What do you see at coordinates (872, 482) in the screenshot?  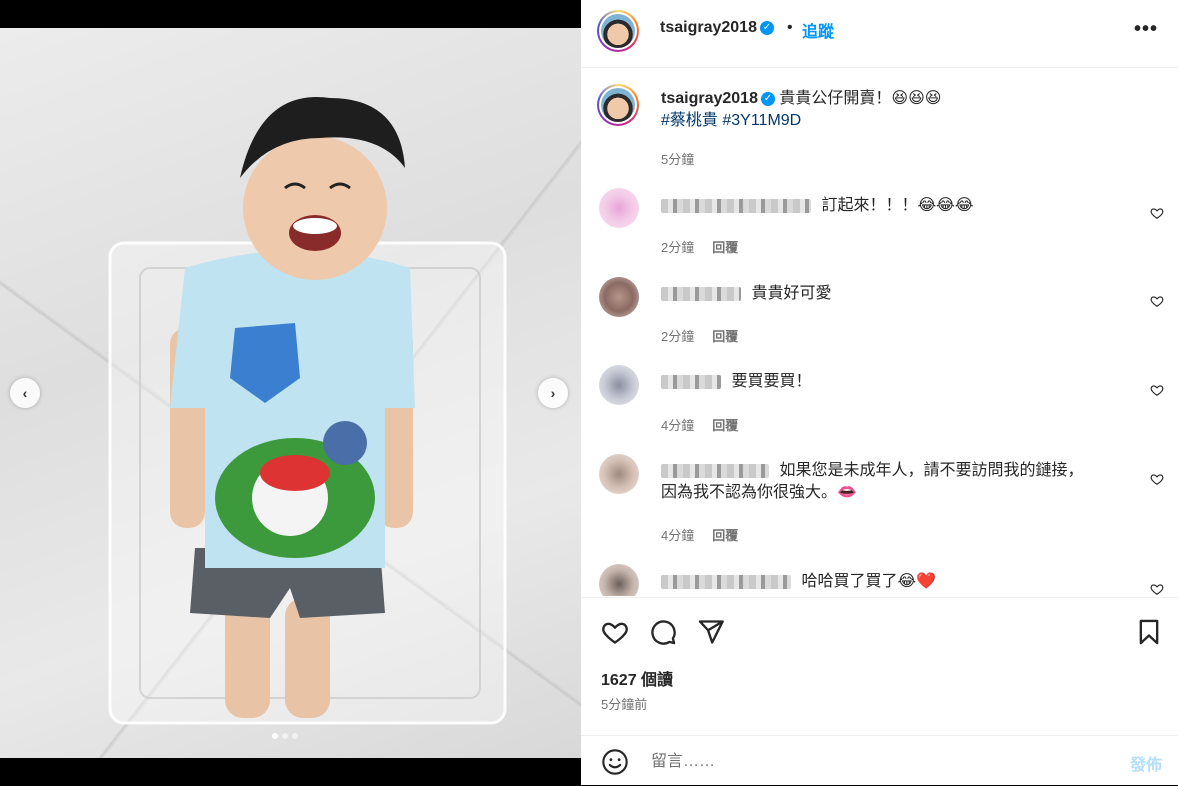 I see `comment-item: 如果您是未成年人，請不要訪問我的鏈接， 因為我不認為你很強大。👄` at bounding box center [872, 482].